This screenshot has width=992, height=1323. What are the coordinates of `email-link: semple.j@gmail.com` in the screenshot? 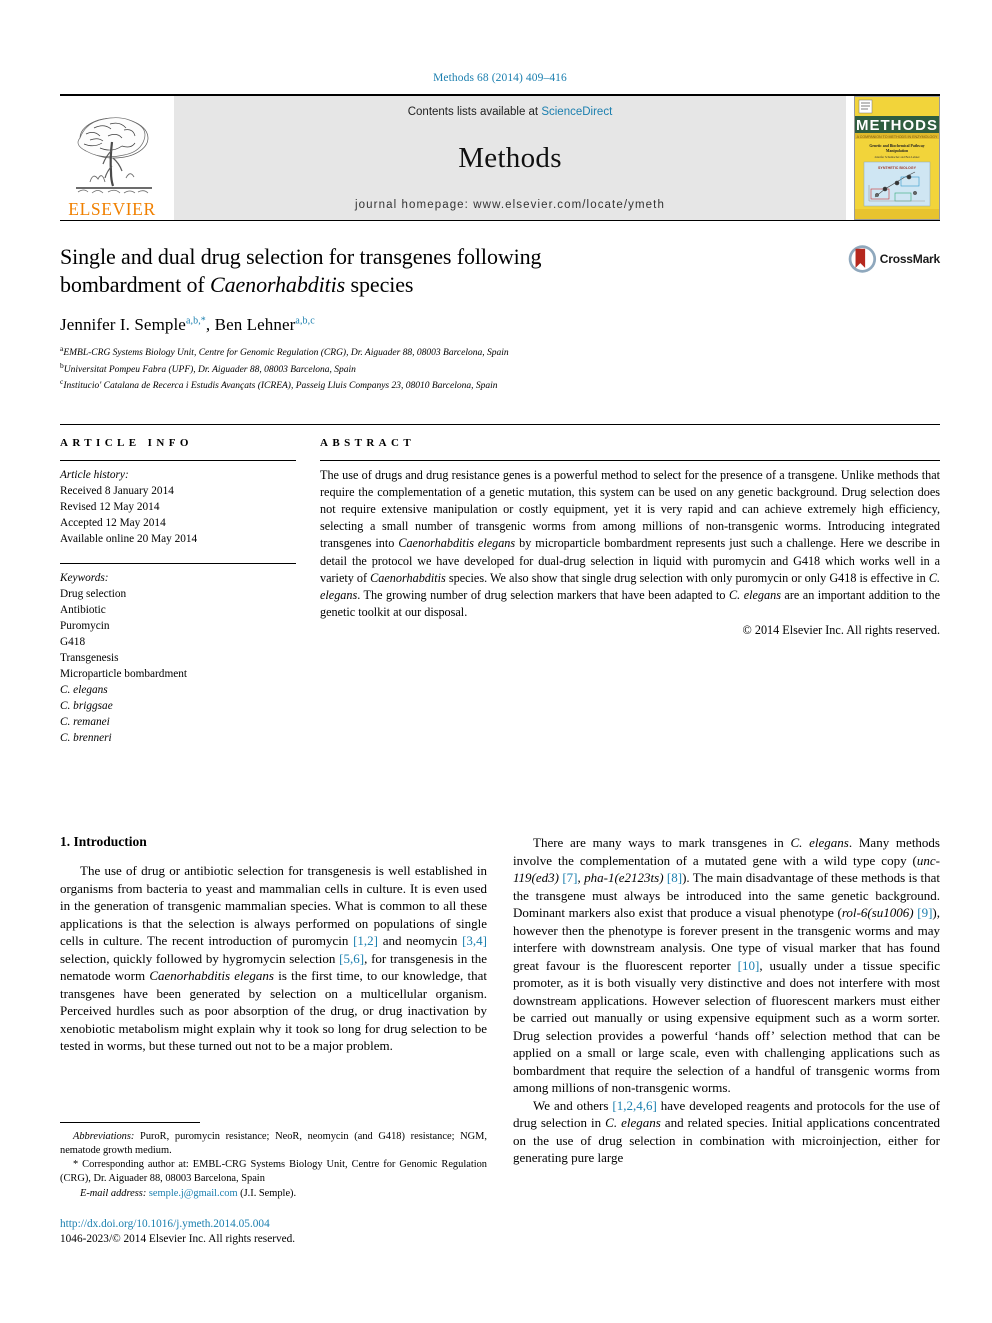 It's located at (193, 1193).